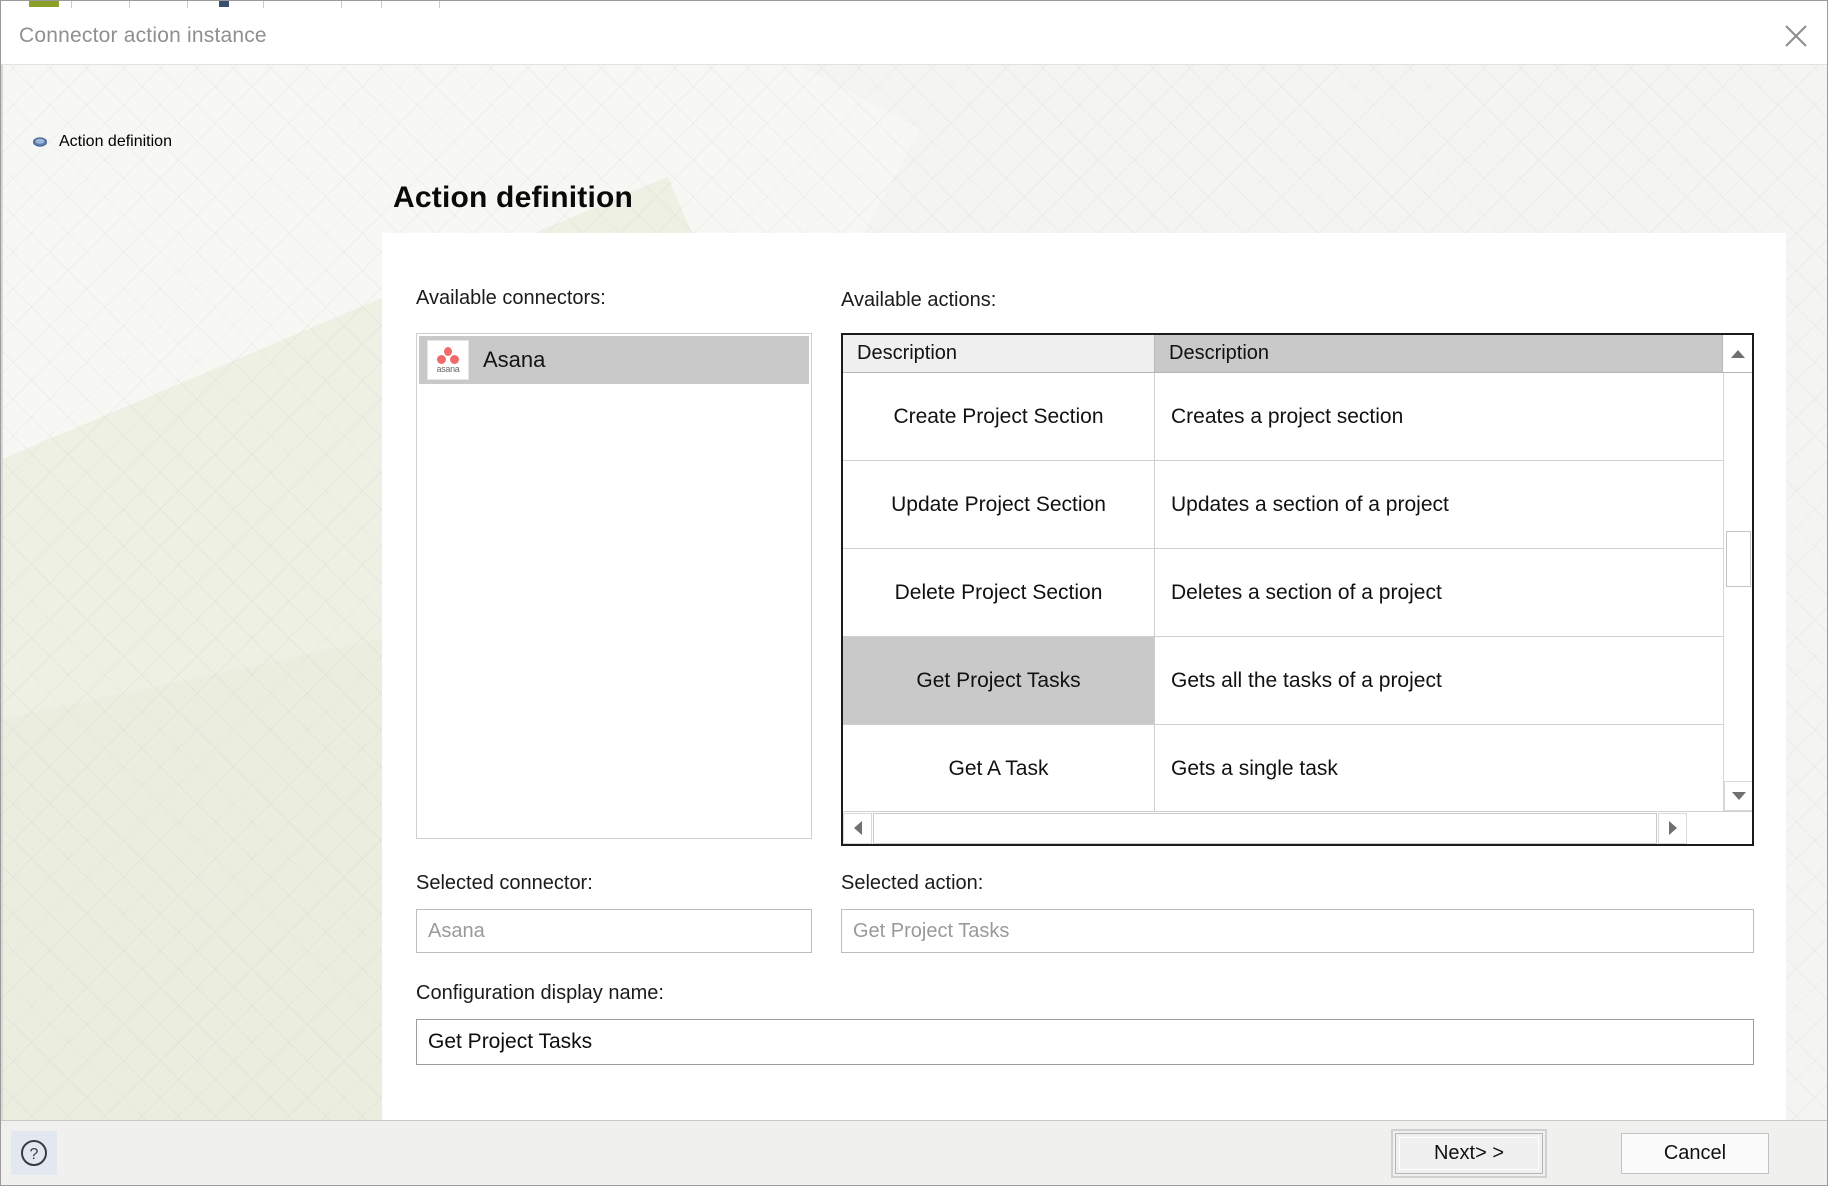 The image size is (1828, 1186). What do you see at coordinates (511, 298) in the screenshot?
I see `available-connectors-label: Available connectors:` at bounding box center [511, 298].